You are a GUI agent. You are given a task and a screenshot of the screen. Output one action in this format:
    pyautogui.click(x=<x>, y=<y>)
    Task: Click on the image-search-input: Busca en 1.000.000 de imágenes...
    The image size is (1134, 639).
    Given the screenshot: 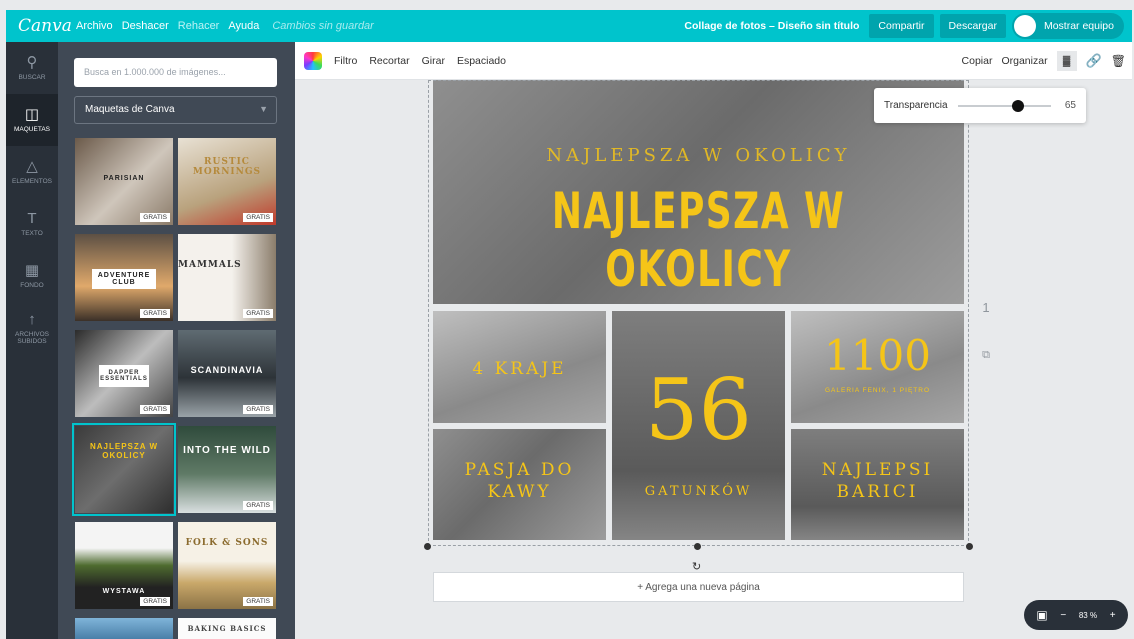 What is the action you would take?
    pyautogui.click(x=175, y=72)
    